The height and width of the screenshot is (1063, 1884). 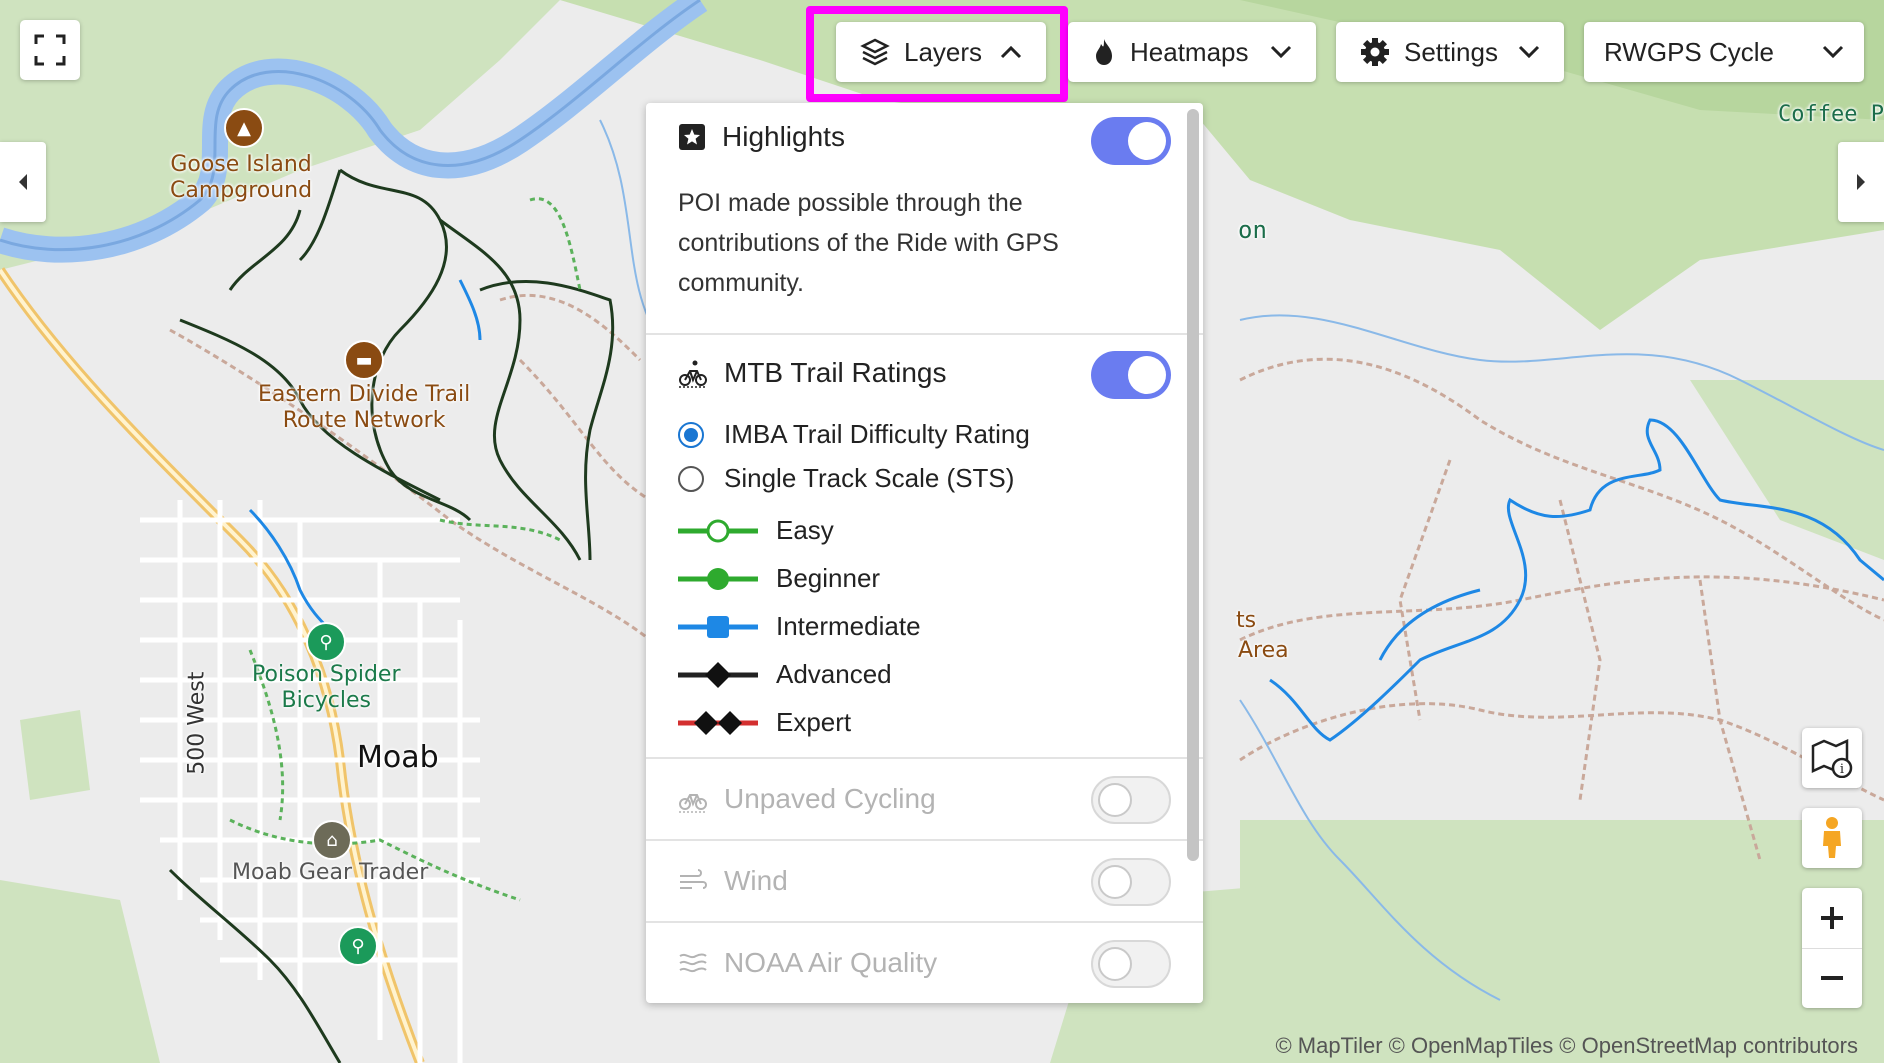 I want to click on campground-icon: ▲, so click(x=244, y=128).